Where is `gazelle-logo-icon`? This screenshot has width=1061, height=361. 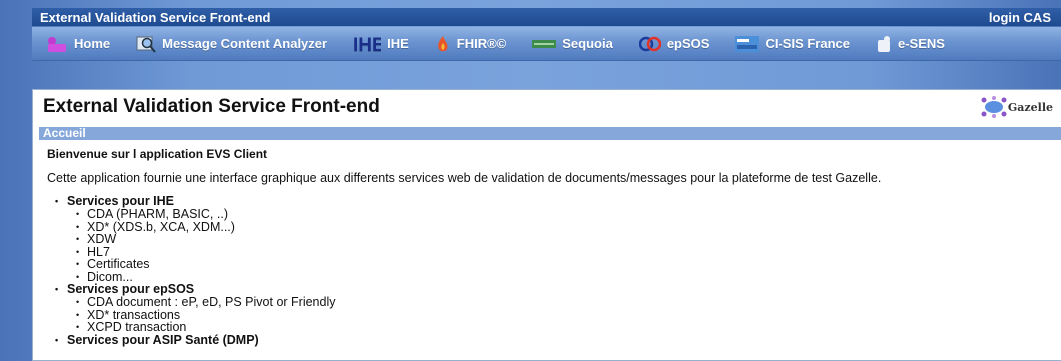 gazelle-logo-icon is located at coordinates (994, 107).